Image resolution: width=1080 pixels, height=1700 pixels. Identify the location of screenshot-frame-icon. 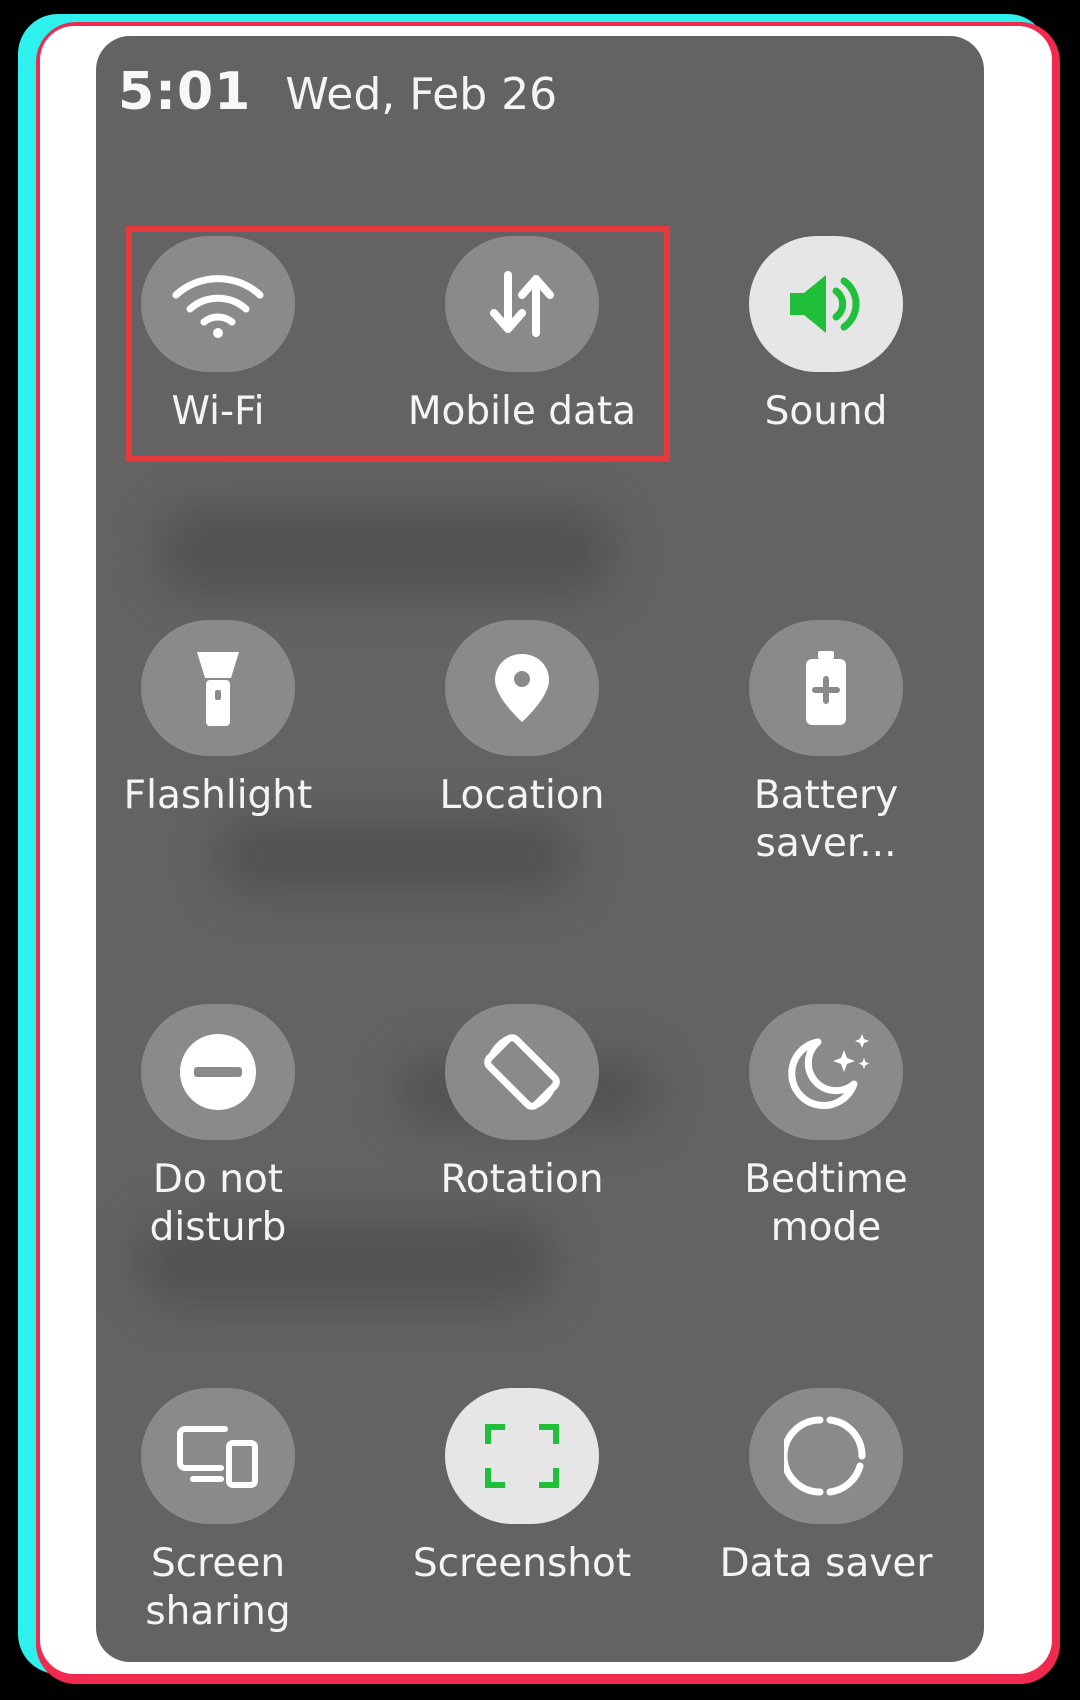
(522, 1456).